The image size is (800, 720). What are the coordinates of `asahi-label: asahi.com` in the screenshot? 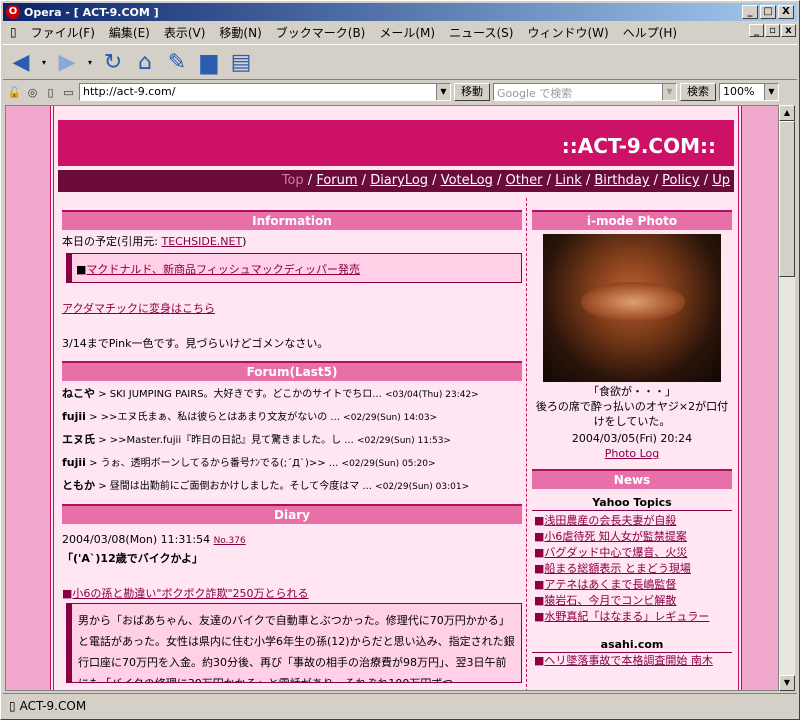 It's located at (632, 645).